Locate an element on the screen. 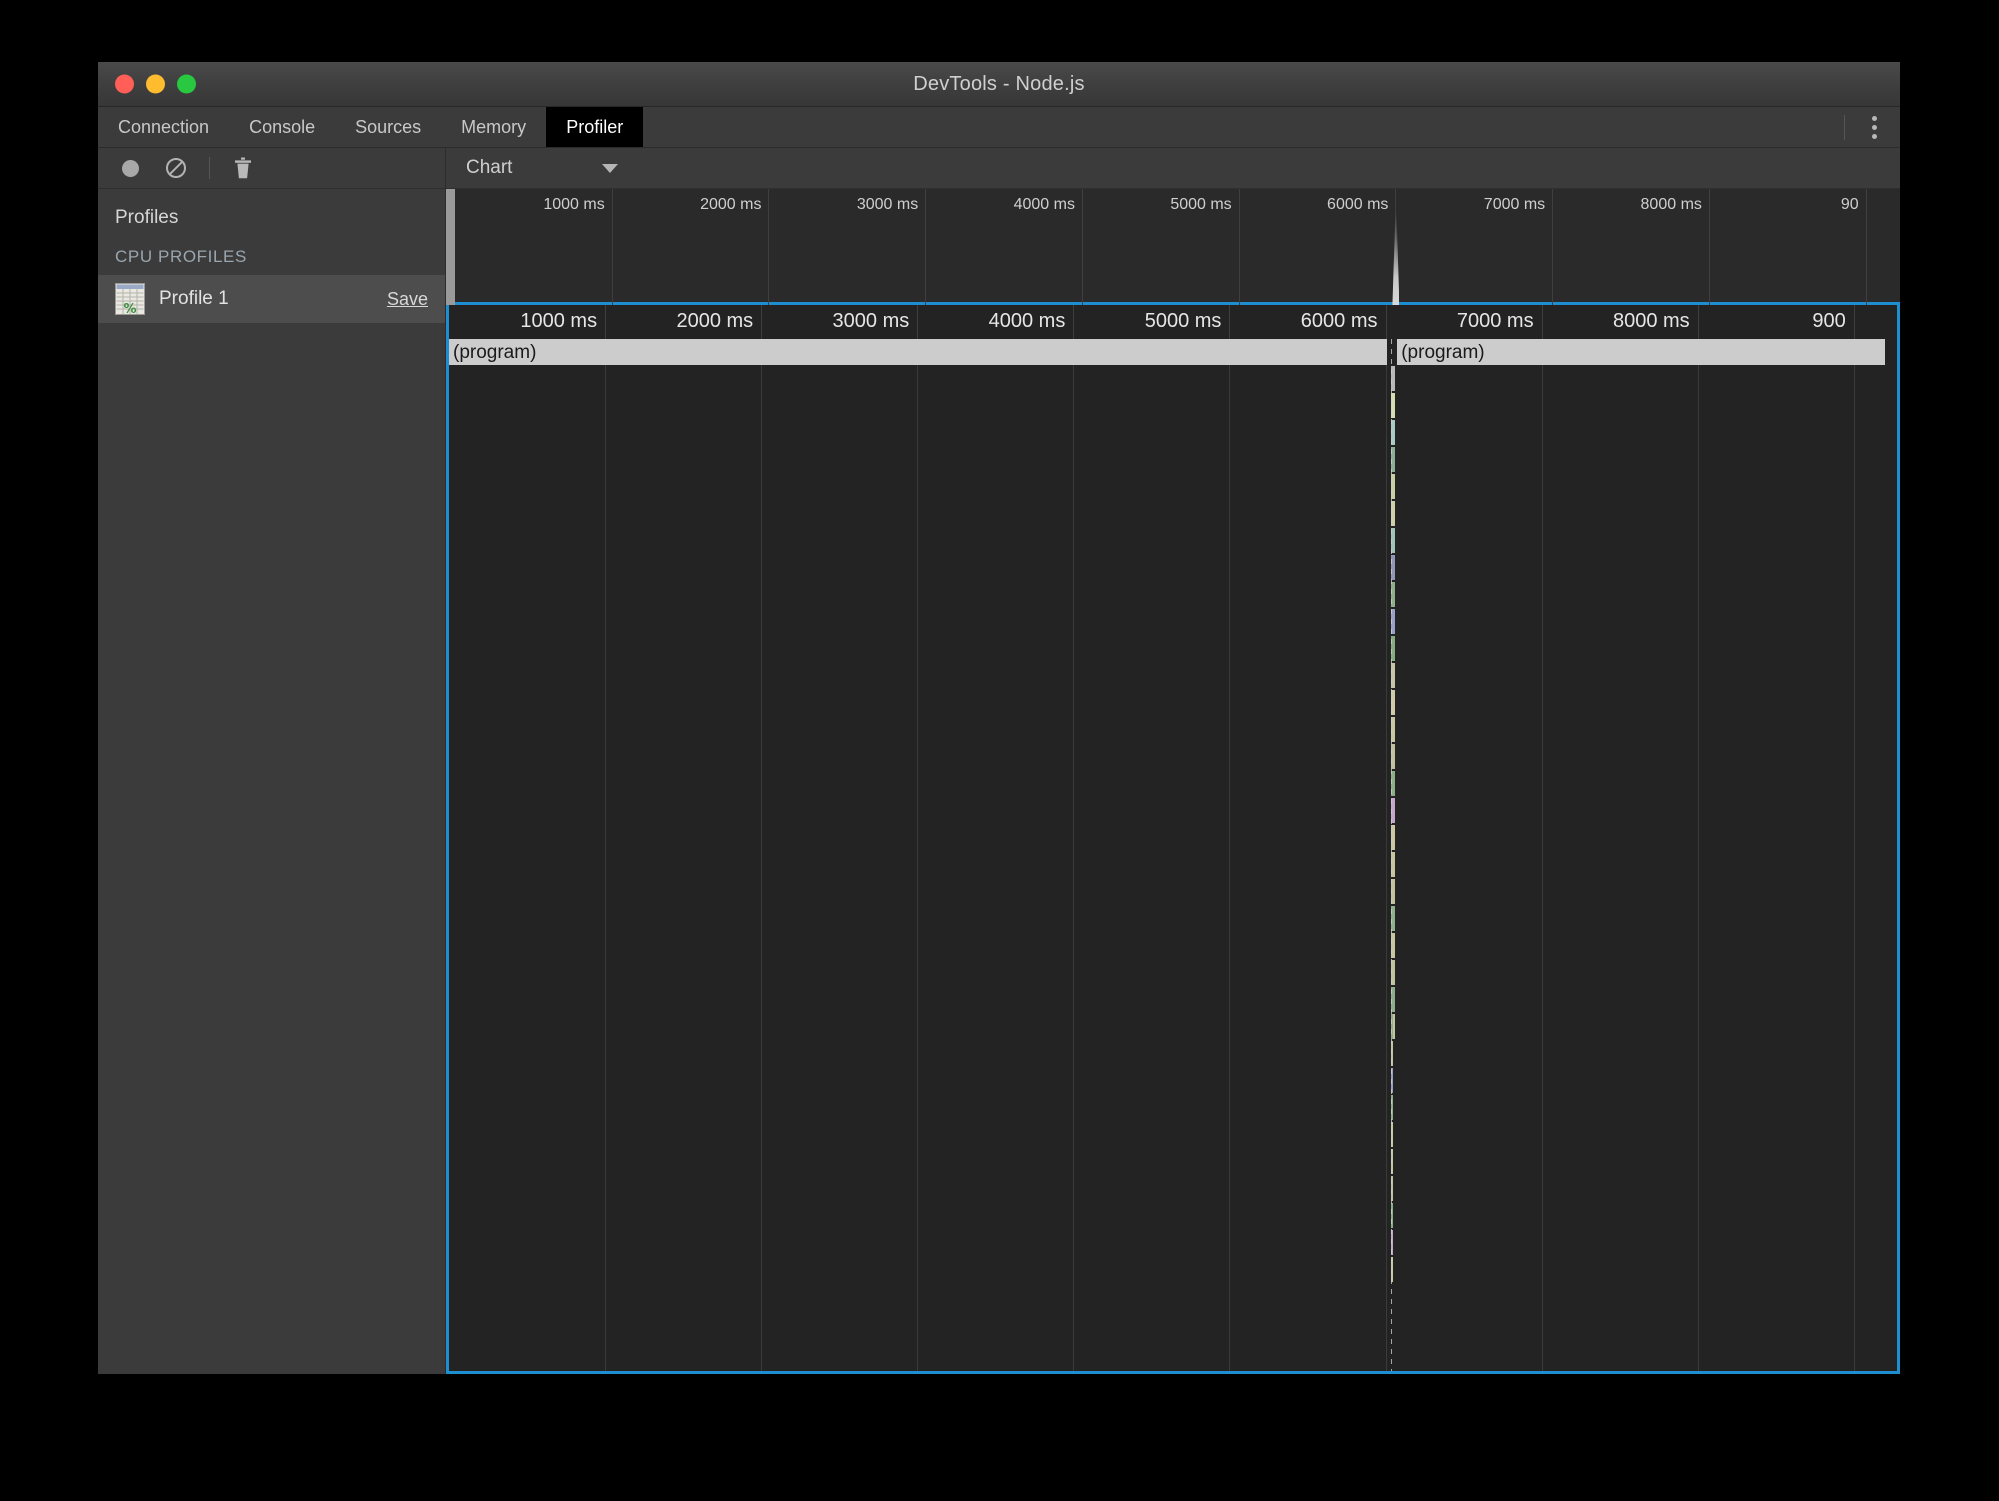 The image size is (1999, 1501). flame-ruler-label: 4000 ms is located at coordinates (1027, 321).